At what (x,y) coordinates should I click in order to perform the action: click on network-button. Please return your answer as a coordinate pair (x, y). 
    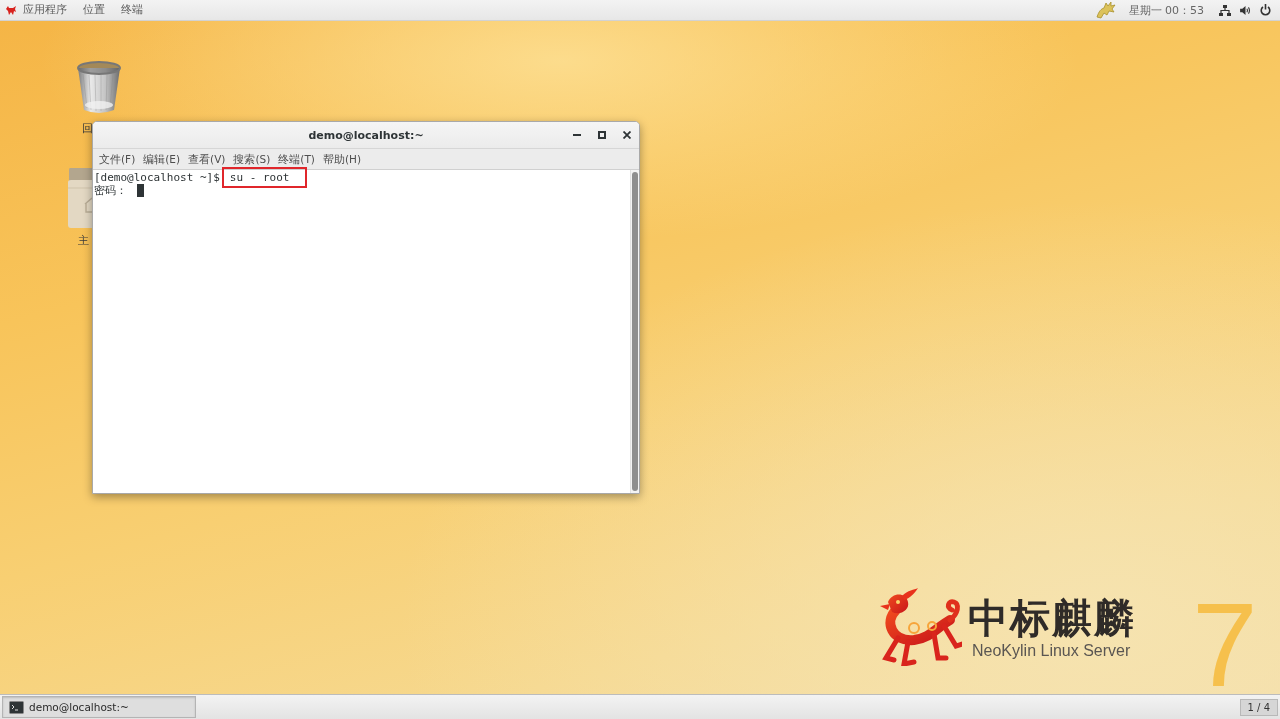
    Looking at the image, I should click on (1225, 10).